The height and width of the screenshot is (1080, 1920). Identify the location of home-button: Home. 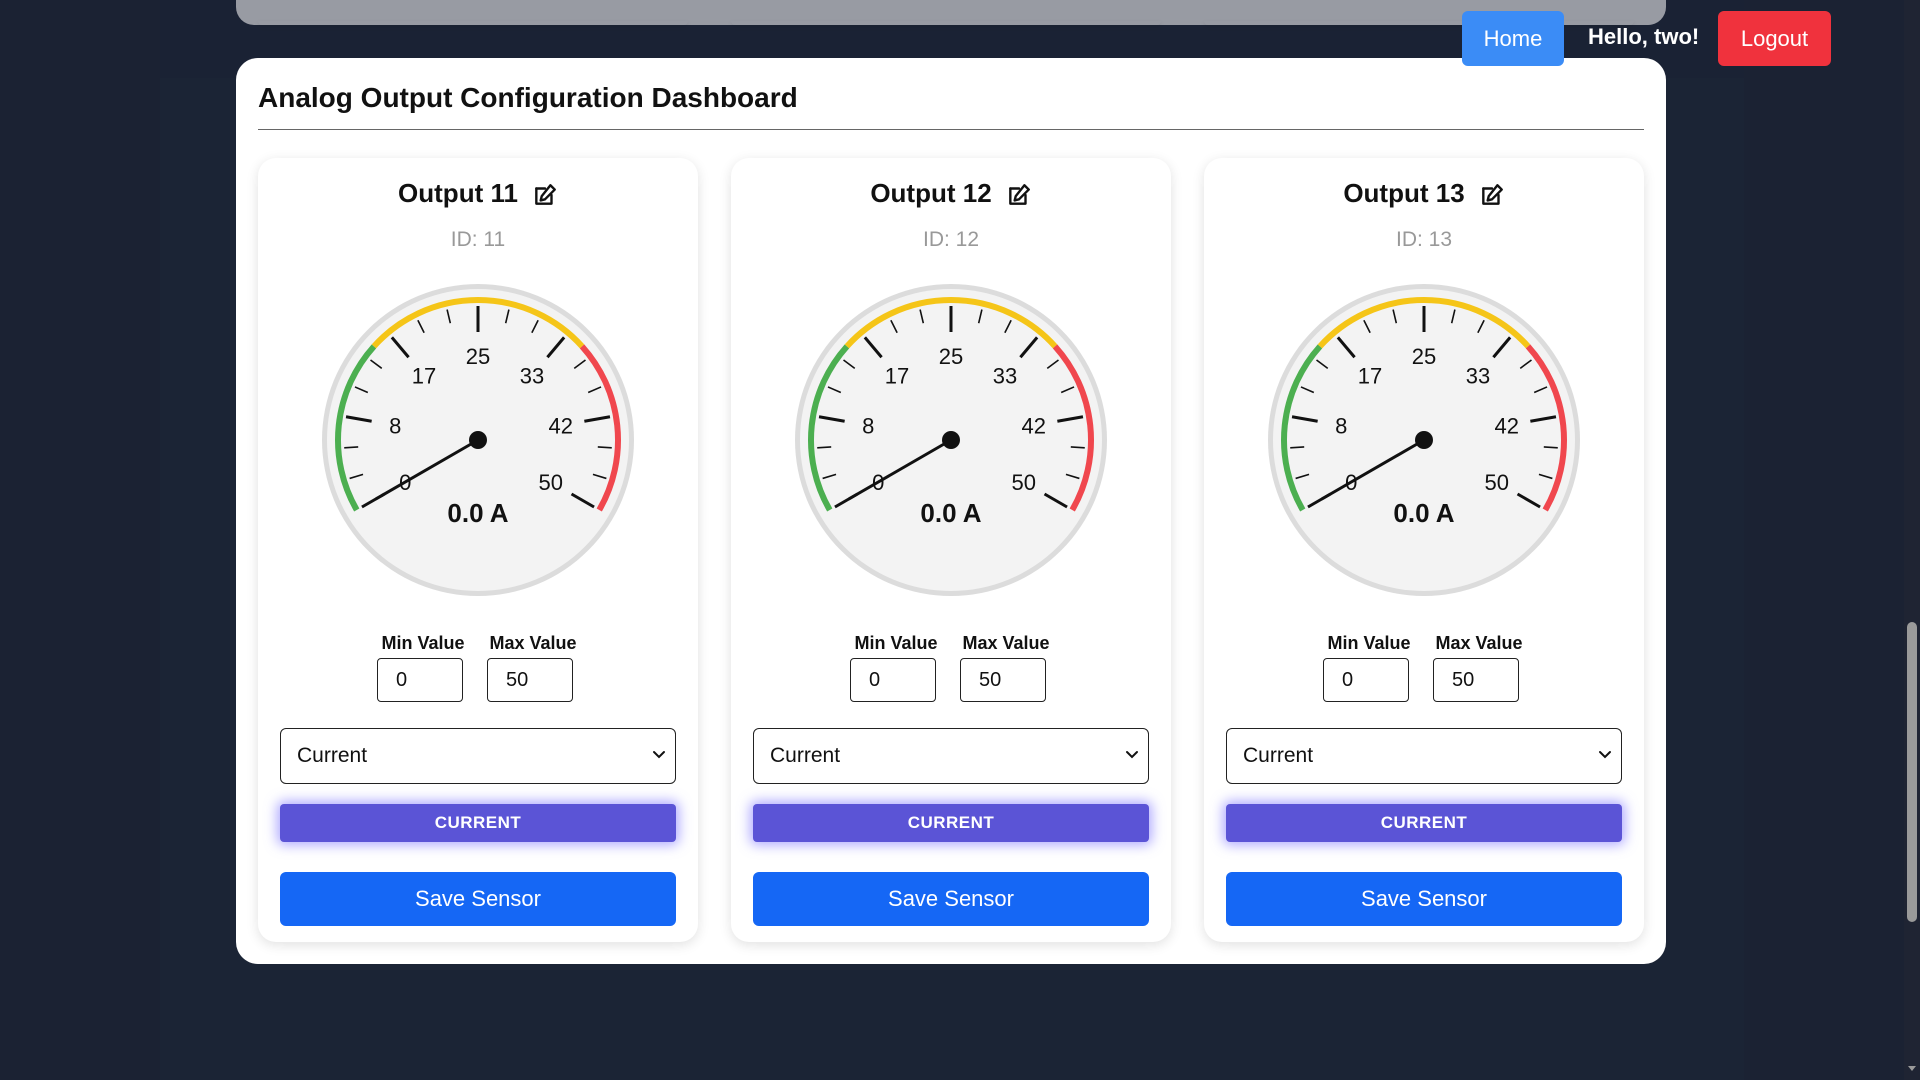
(1513, 38).